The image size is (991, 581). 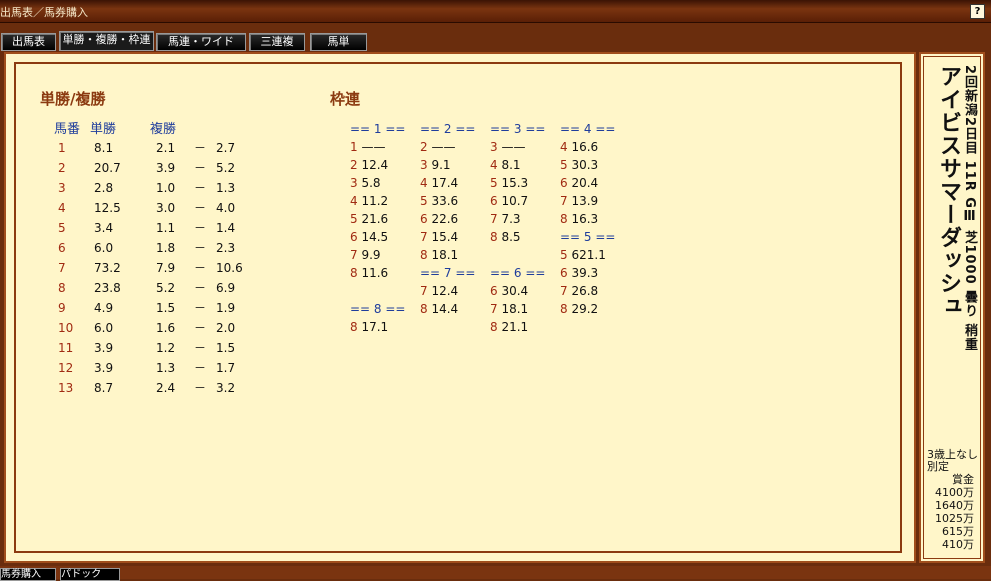 What do you see at coordinates (439, 219) in the screenshot?
I see `bracket-odds-item: 6 22.6` at bounding box center [439, 219].